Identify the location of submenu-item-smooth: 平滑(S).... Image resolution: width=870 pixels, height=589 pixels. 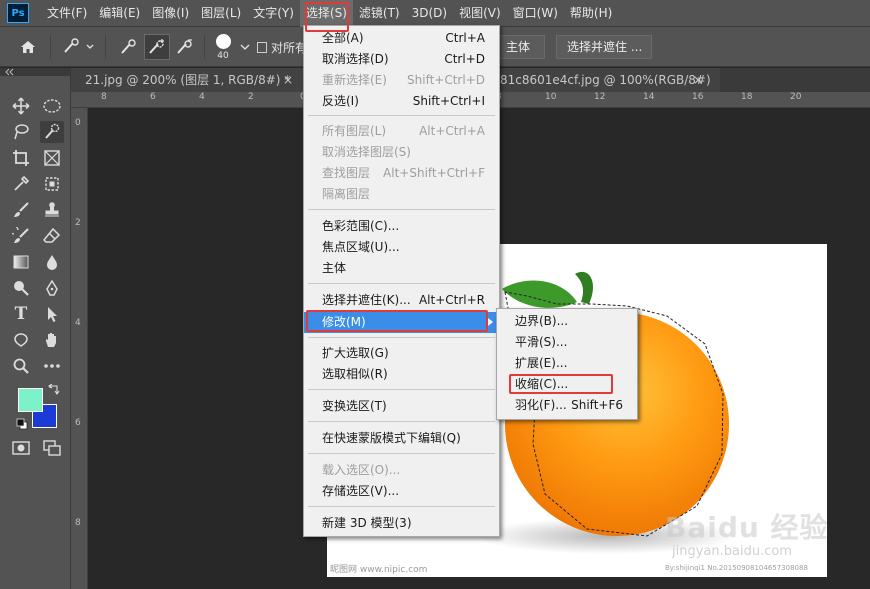
(567, 342).